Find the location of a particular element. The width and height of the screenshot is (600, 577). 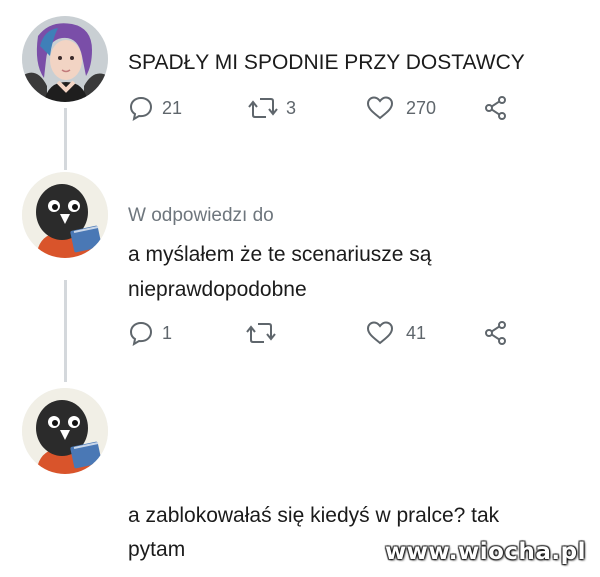

like-button: 41 is located at coordinates (396, 333).